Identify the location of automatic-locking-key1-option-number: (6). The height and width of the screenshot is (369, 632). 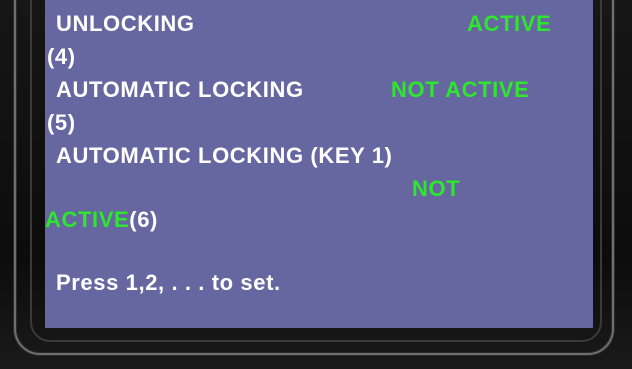
(143, 219).